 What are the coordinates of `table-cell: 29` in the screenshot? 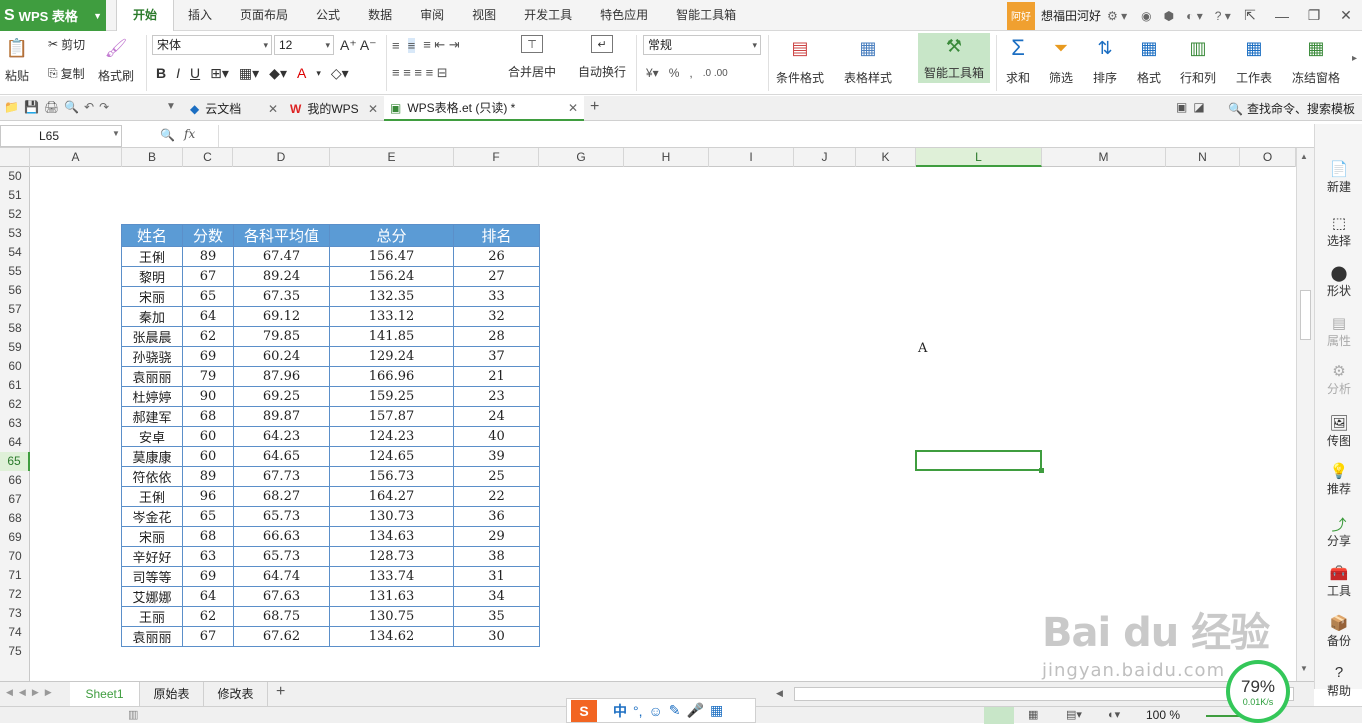 It's located at (496, 536).